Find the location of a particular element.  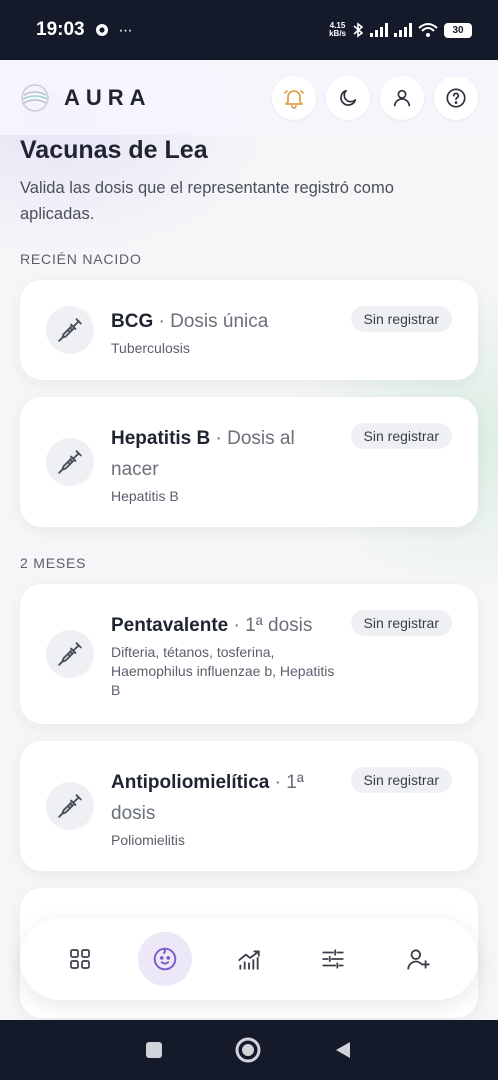

nav-children is located at coordinates (164, 959).